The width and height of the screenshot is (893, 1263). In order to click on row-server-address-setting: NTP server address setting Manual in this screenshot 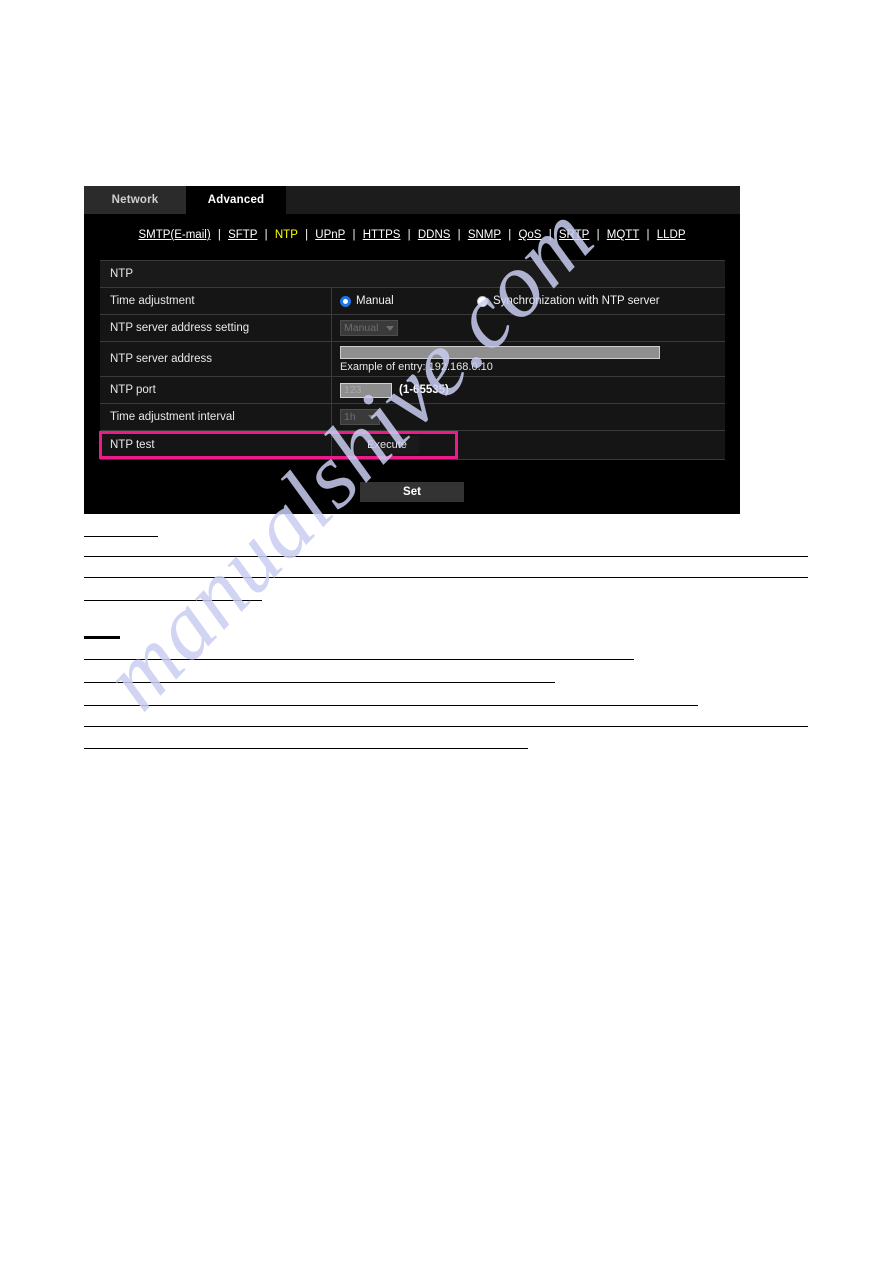, I will do `click(412, 328)`.